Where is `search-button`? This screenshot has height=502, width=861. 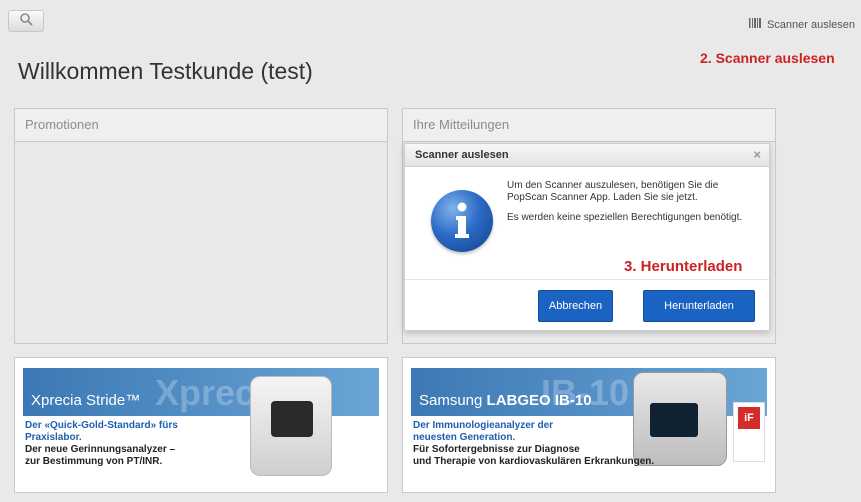 search-button is located at coordinates (26, 21).